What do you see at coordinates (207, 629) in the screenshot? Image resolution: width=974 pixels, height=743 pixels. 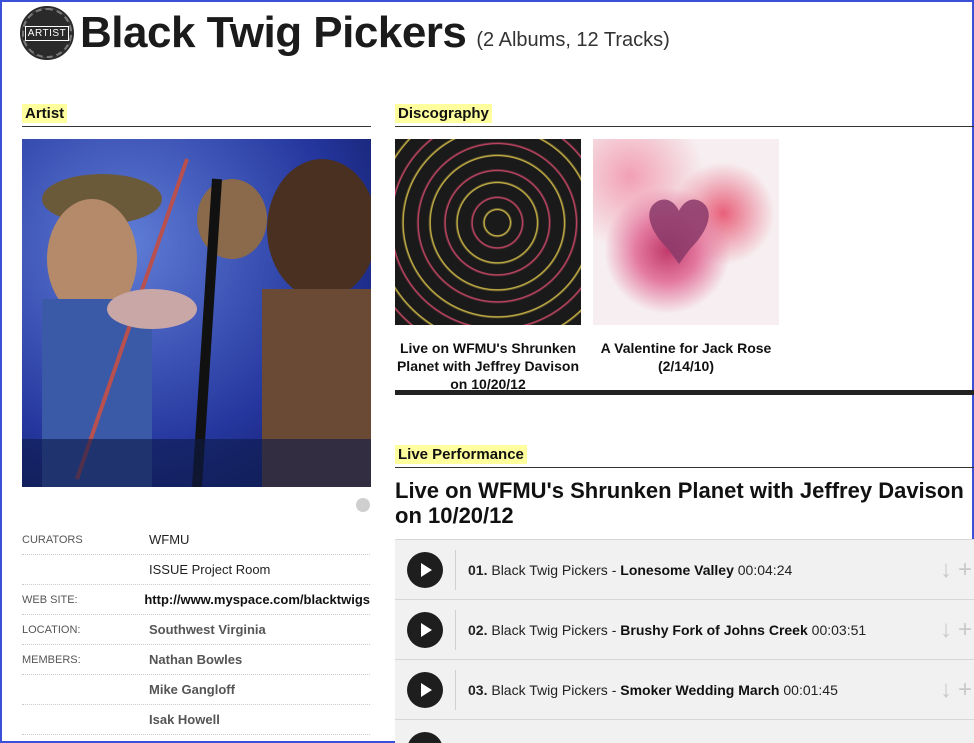 I see `location-link: Southwest Virginia` at bounding box center [207, 629].